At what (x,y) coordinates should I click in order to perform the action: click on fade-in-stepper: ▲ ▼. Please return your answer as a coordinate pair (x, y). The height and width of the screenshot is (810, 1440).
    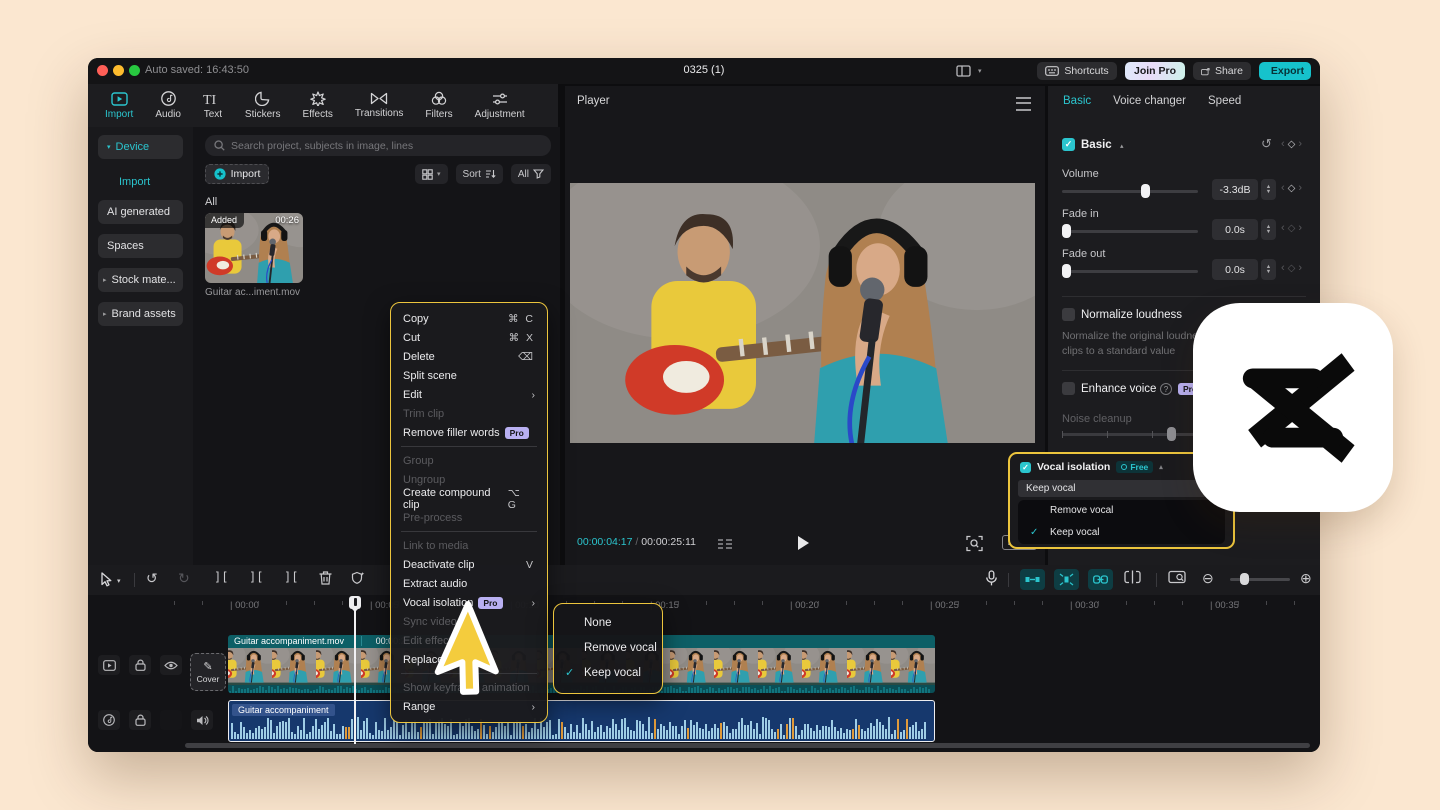
    Looking at the image, I should click on (1268, 229).